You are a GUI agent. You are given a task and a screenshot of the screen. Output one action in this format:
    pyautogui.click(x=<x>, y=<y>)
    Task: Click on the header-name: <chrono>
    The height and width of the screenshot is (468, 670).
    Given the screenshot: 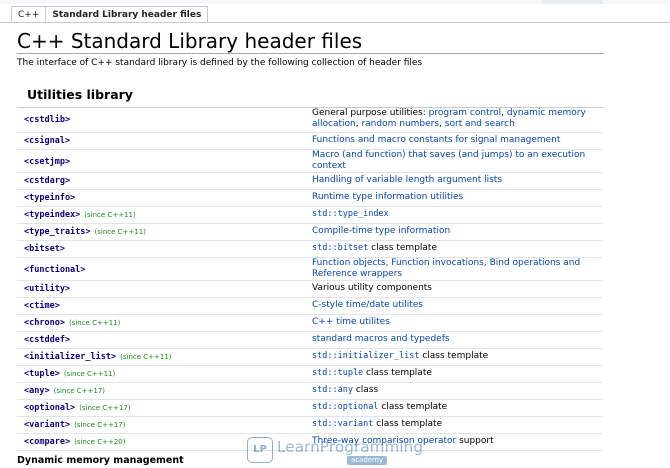 What is the action you would take?
    pyautogui.click(x=44, y=323)
    